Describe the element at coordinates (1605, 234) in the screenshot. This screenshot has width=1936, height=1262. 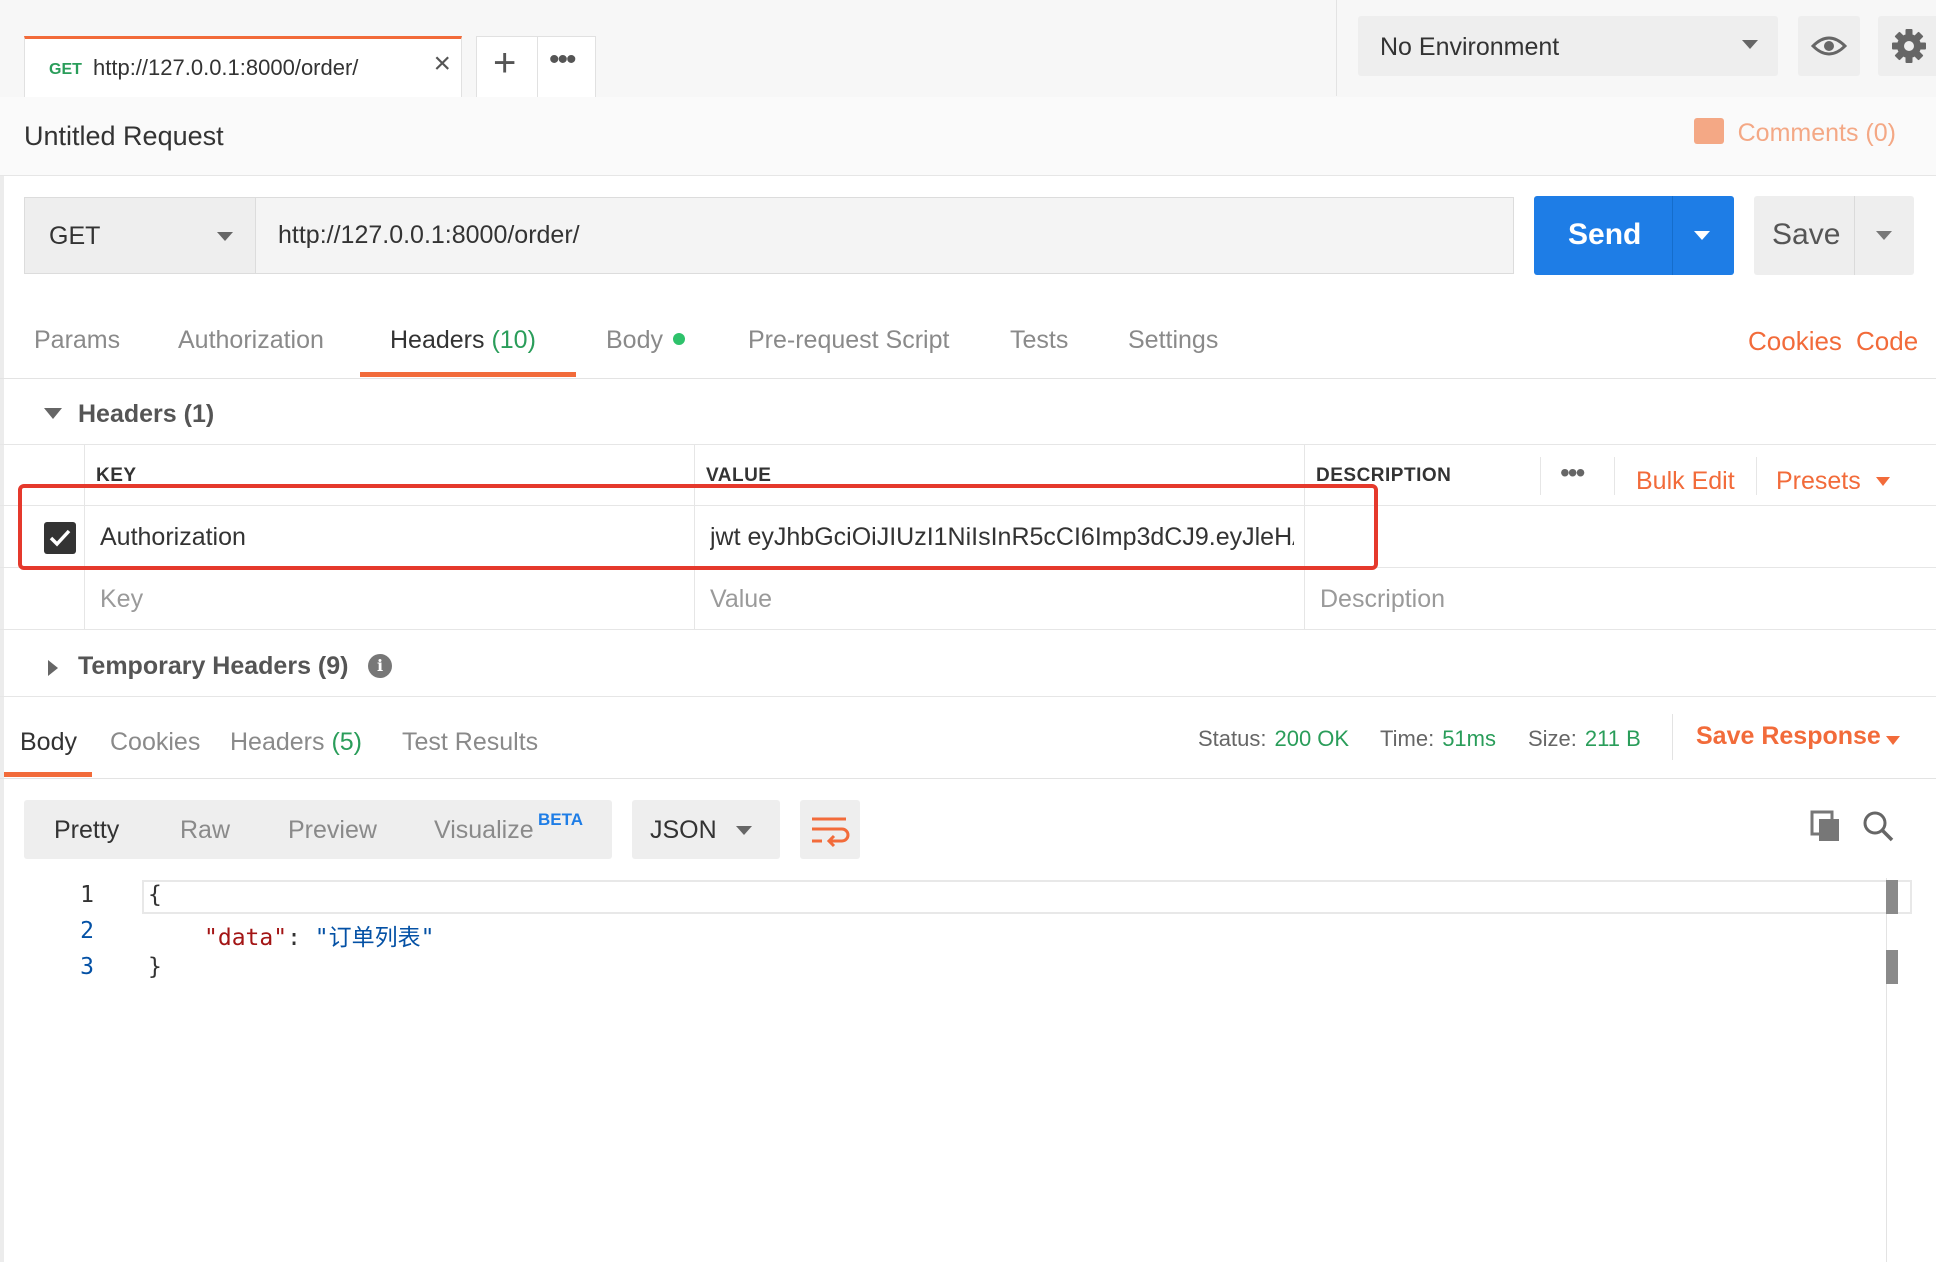
I see `send-label: Send` at that location.